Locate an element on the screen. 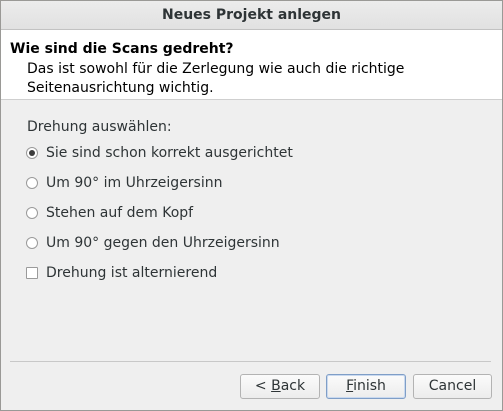  back-button-label-rest: ack is located at coordinates (293, 386).